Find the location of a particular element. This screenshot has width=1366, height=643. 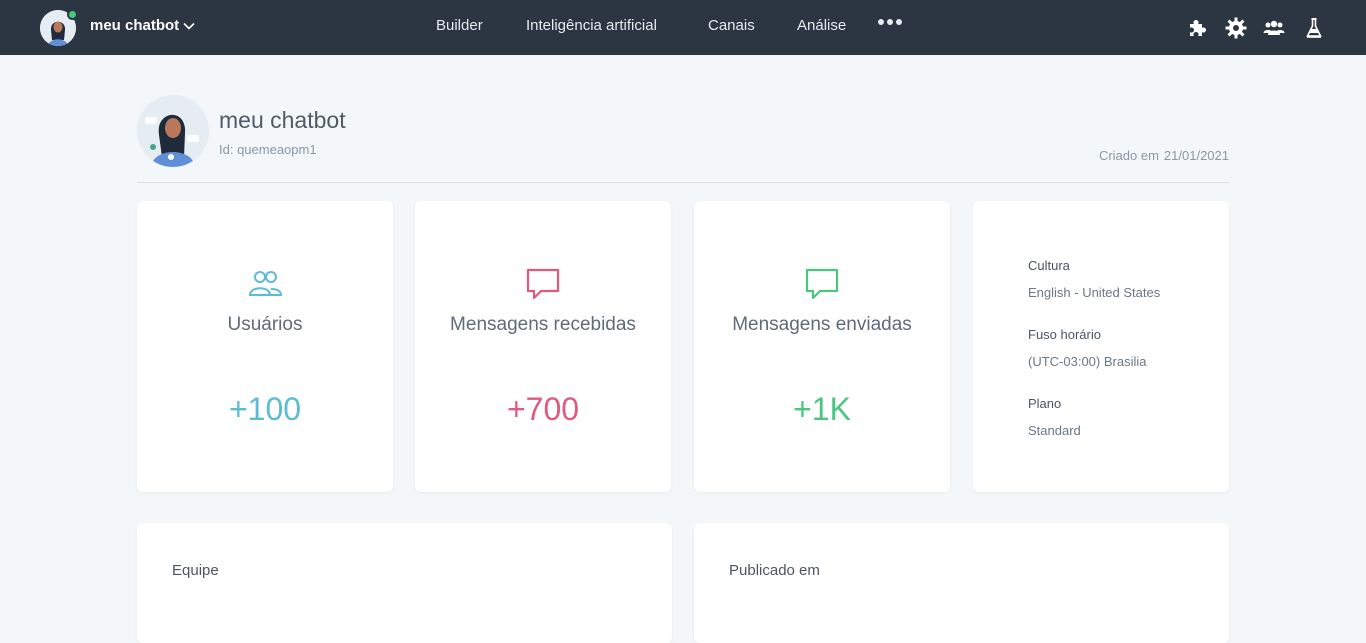

sent-messages-value: +1K is located at coordinates (822, 409).